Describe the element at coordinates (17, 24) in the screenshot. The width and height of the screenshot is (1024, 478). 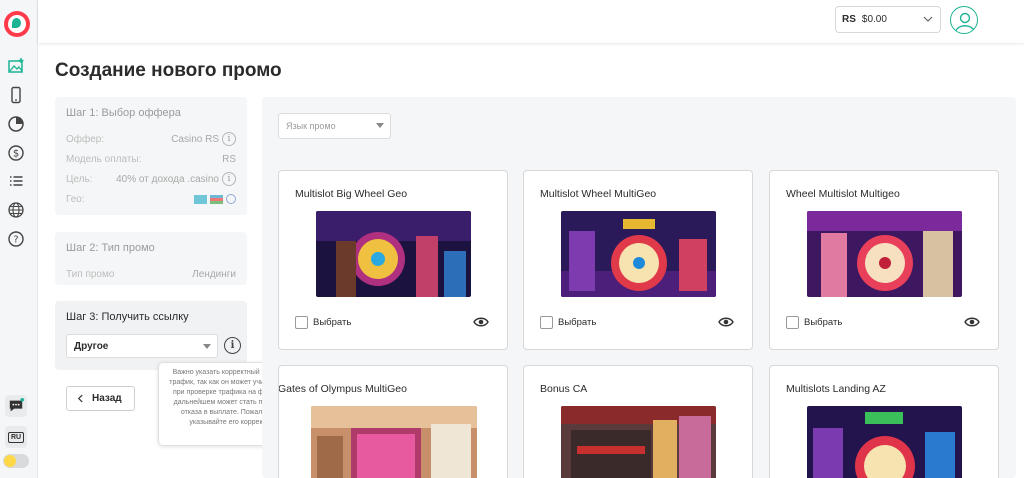
I see `brand-logo` at that location.